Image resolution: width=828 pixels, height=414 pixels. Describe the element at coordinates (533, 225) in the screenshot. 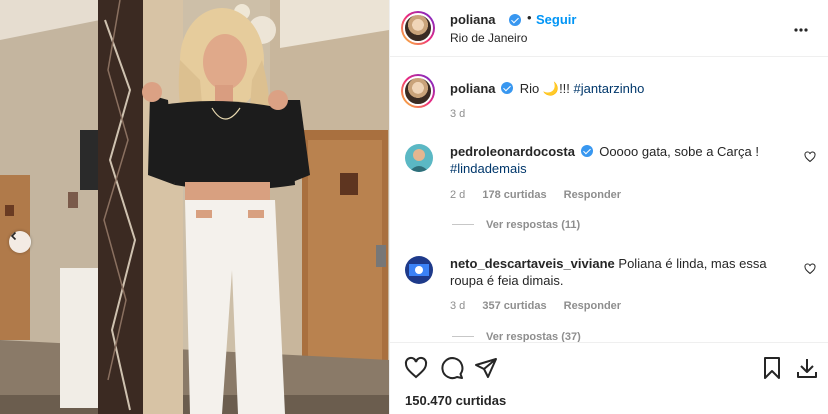

I see `view-replies-label: Ver respostas (11)` at that location.